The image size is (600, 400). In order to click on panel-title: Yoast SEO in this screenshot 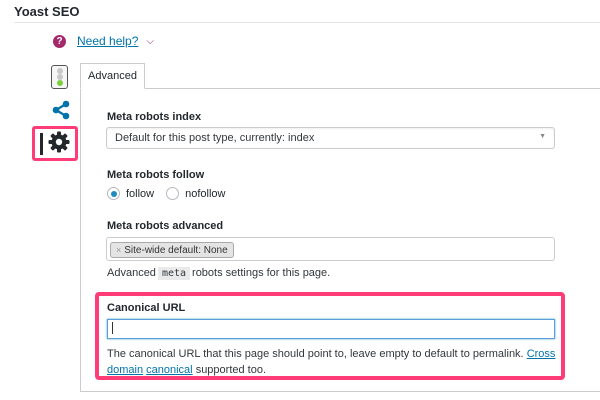, I will do `click(47, 11)`.